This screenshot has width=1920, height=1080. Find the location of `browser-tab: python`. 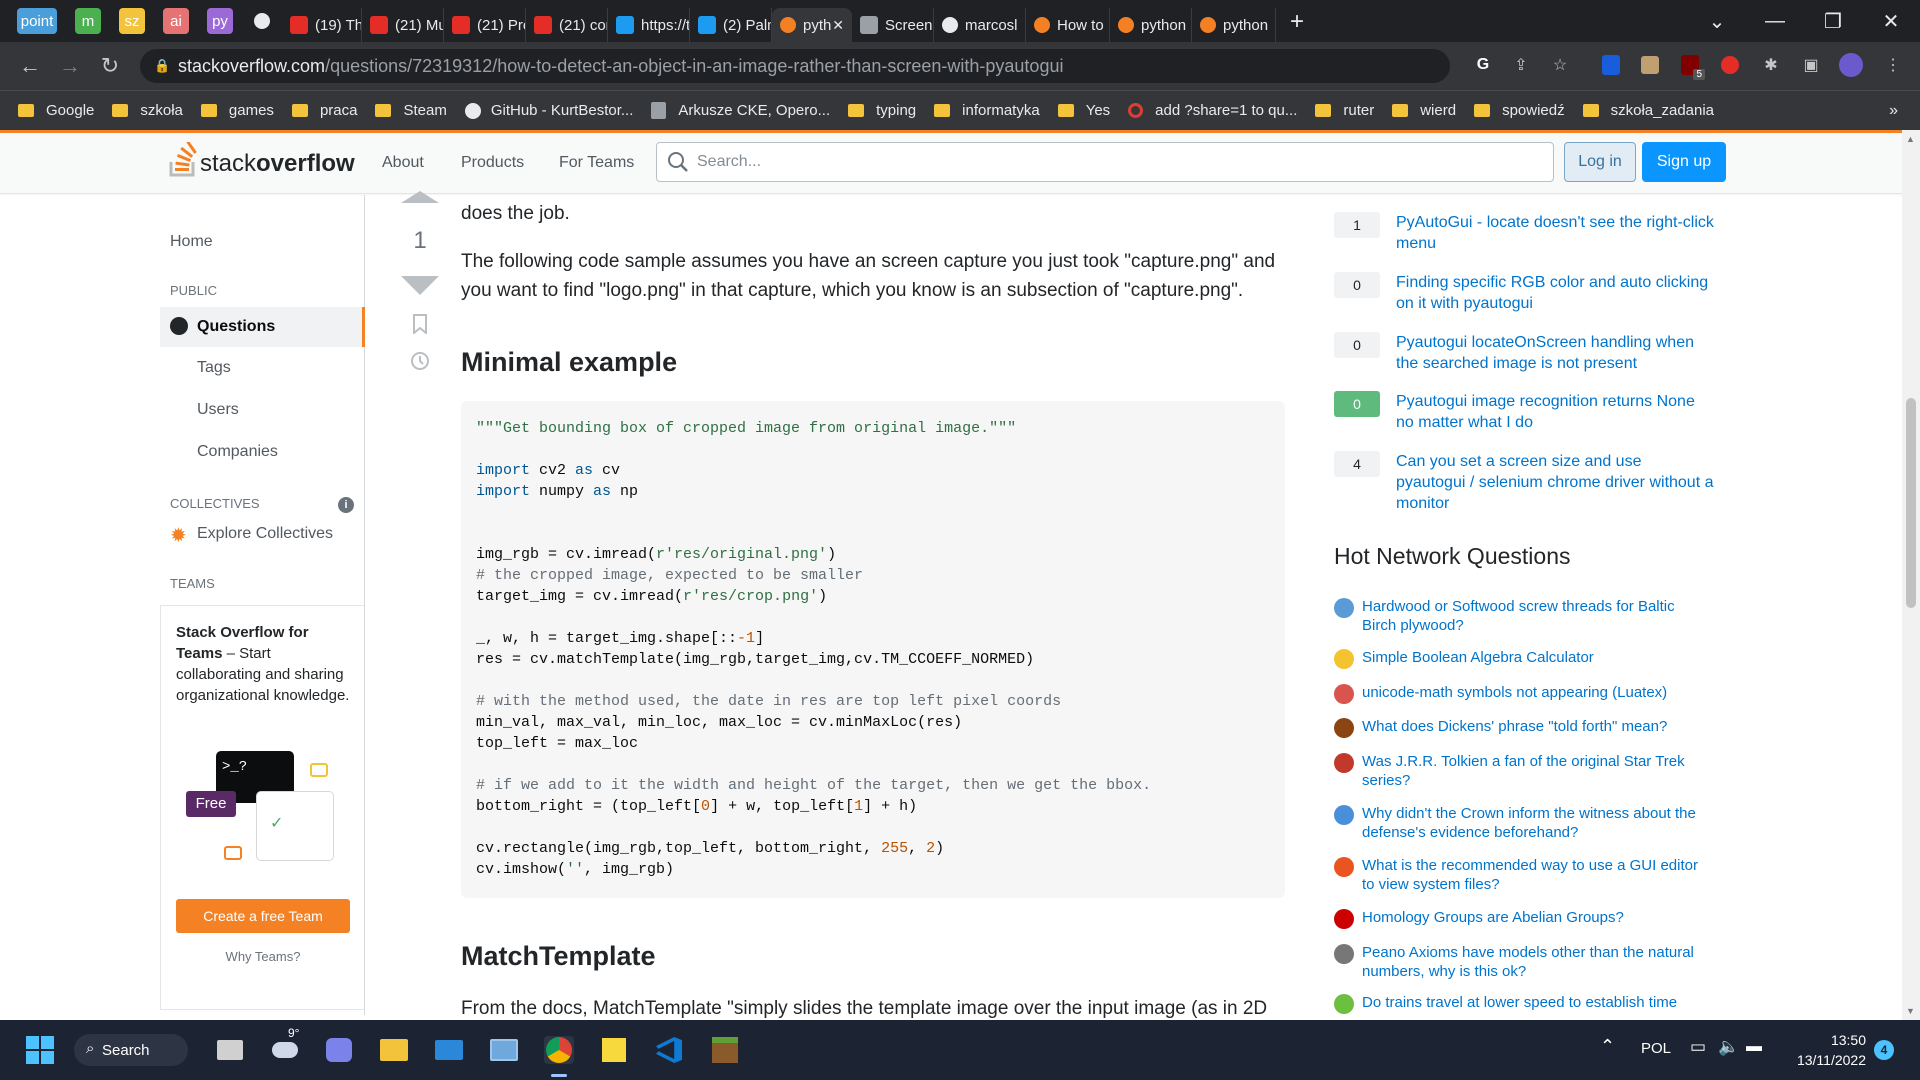

browser-tab: python is located at coordinates (1151, 25).